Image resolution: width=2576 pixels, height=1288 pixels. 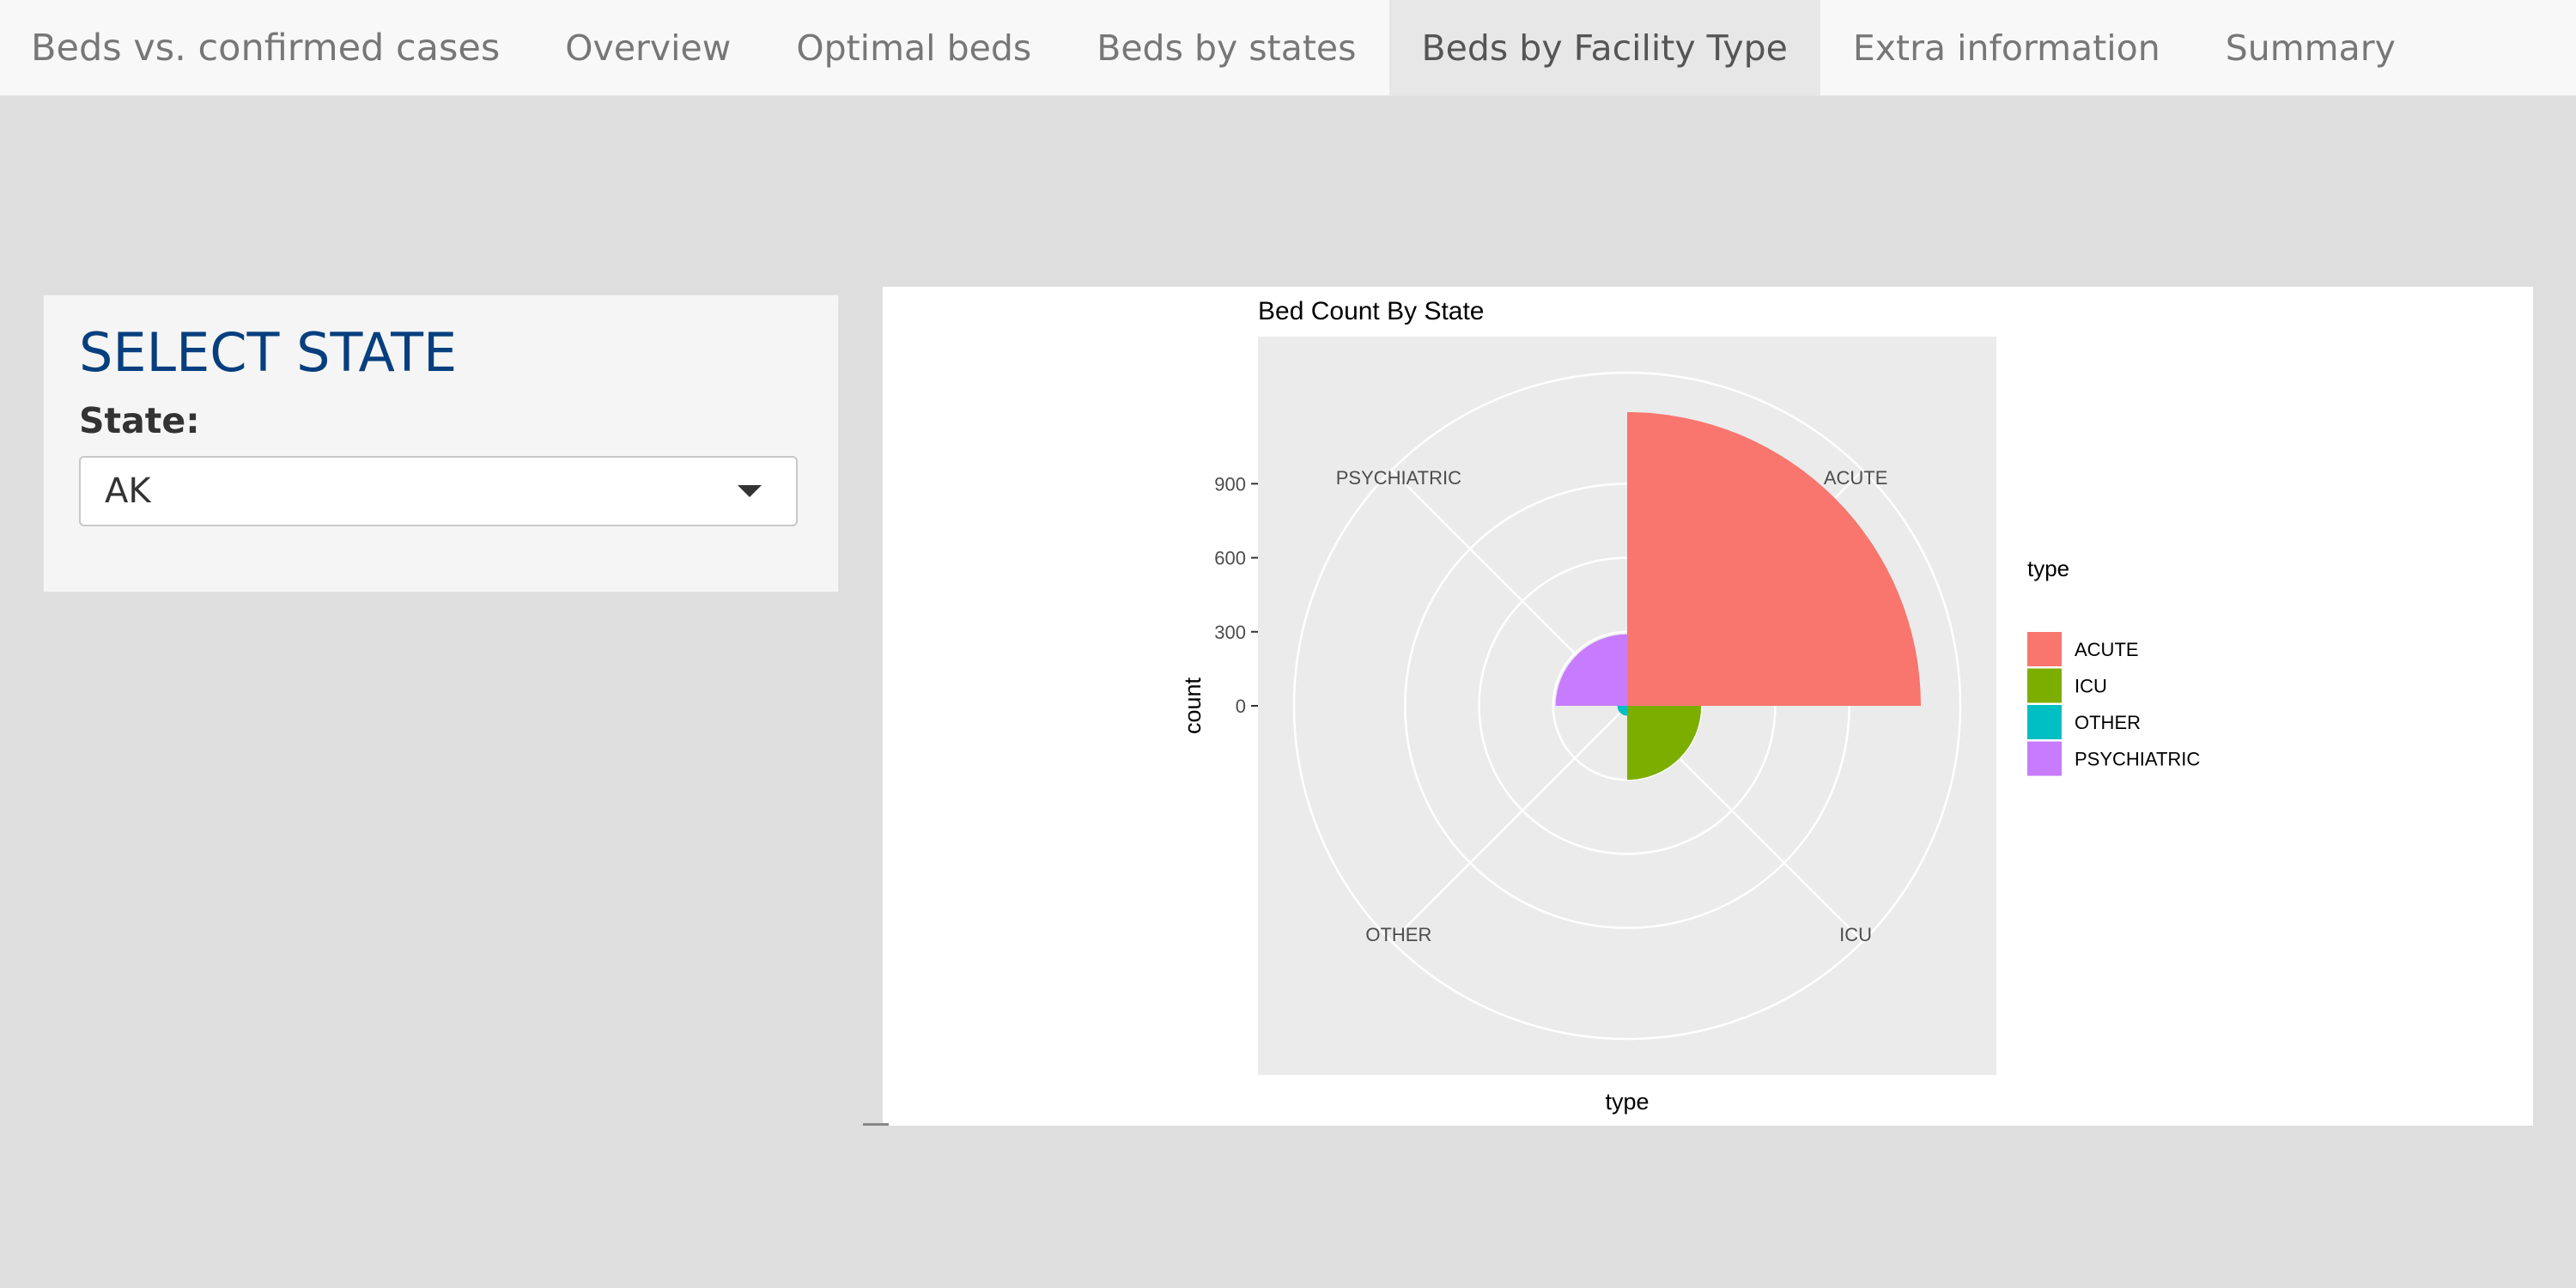 What do you see at coordinates (750, 491) in the screenshot?
I see `chevron-down-icon` at bounding box center [750, 491].